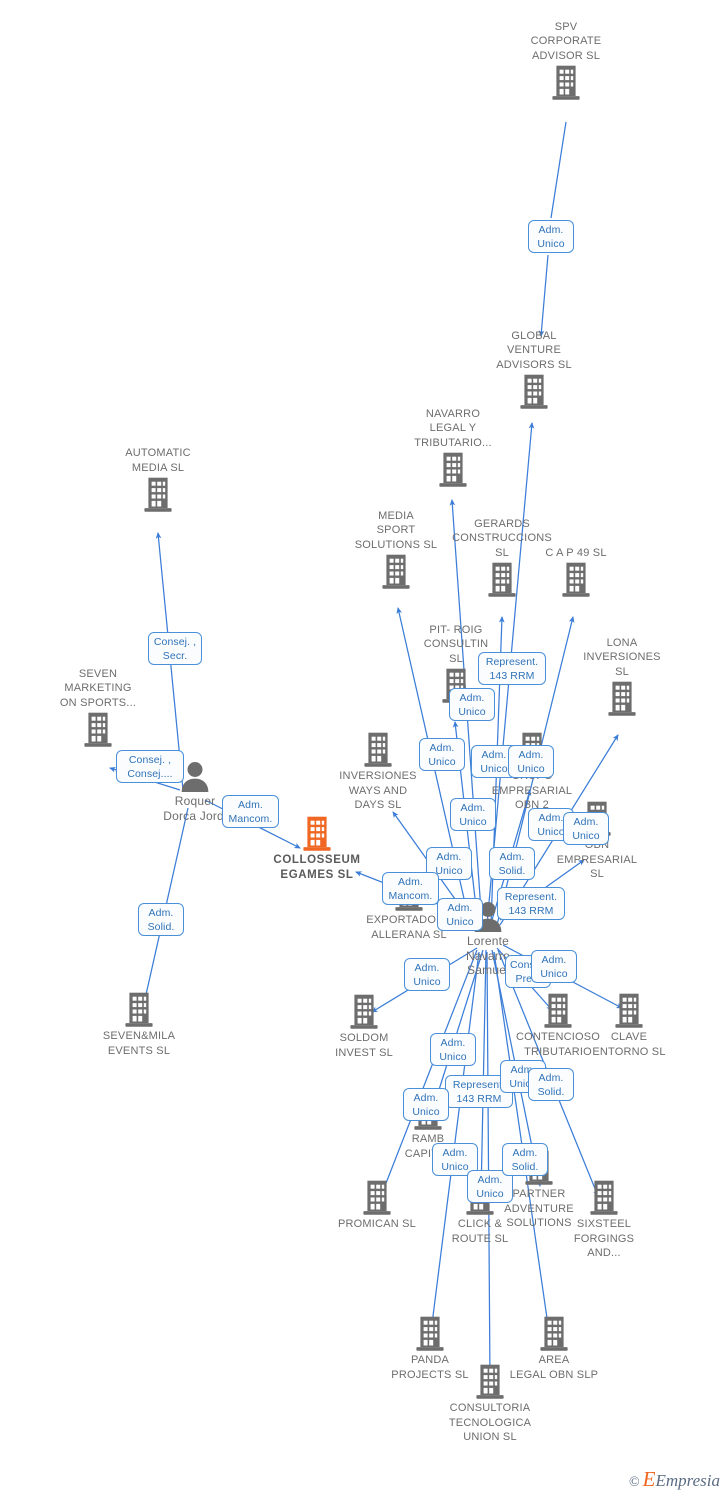 The width and height of the screenshot is (728, 1500). Describe the element at coordinates (566, 41) in the screenshot. I see `node-label: SPV CORPORATE ADVISOR SL` at that location.